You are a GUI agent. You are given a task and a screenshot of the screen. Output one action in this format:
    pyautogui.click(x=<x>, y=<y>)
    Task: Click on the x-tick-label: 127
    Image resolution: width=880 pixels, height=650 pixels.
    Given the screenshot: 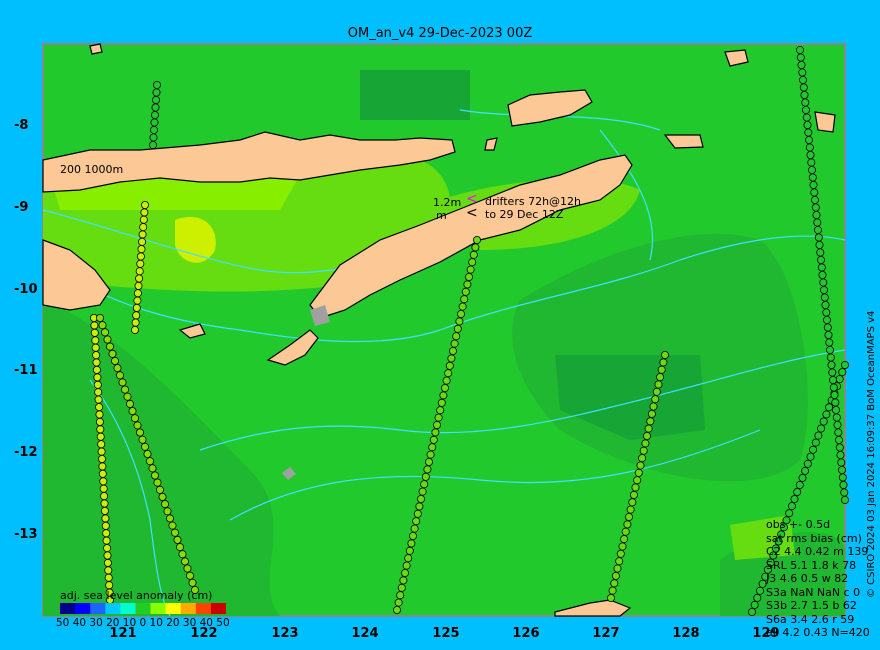 What is the action you would take?
    pyautogui.click(x=606, y=633)
    